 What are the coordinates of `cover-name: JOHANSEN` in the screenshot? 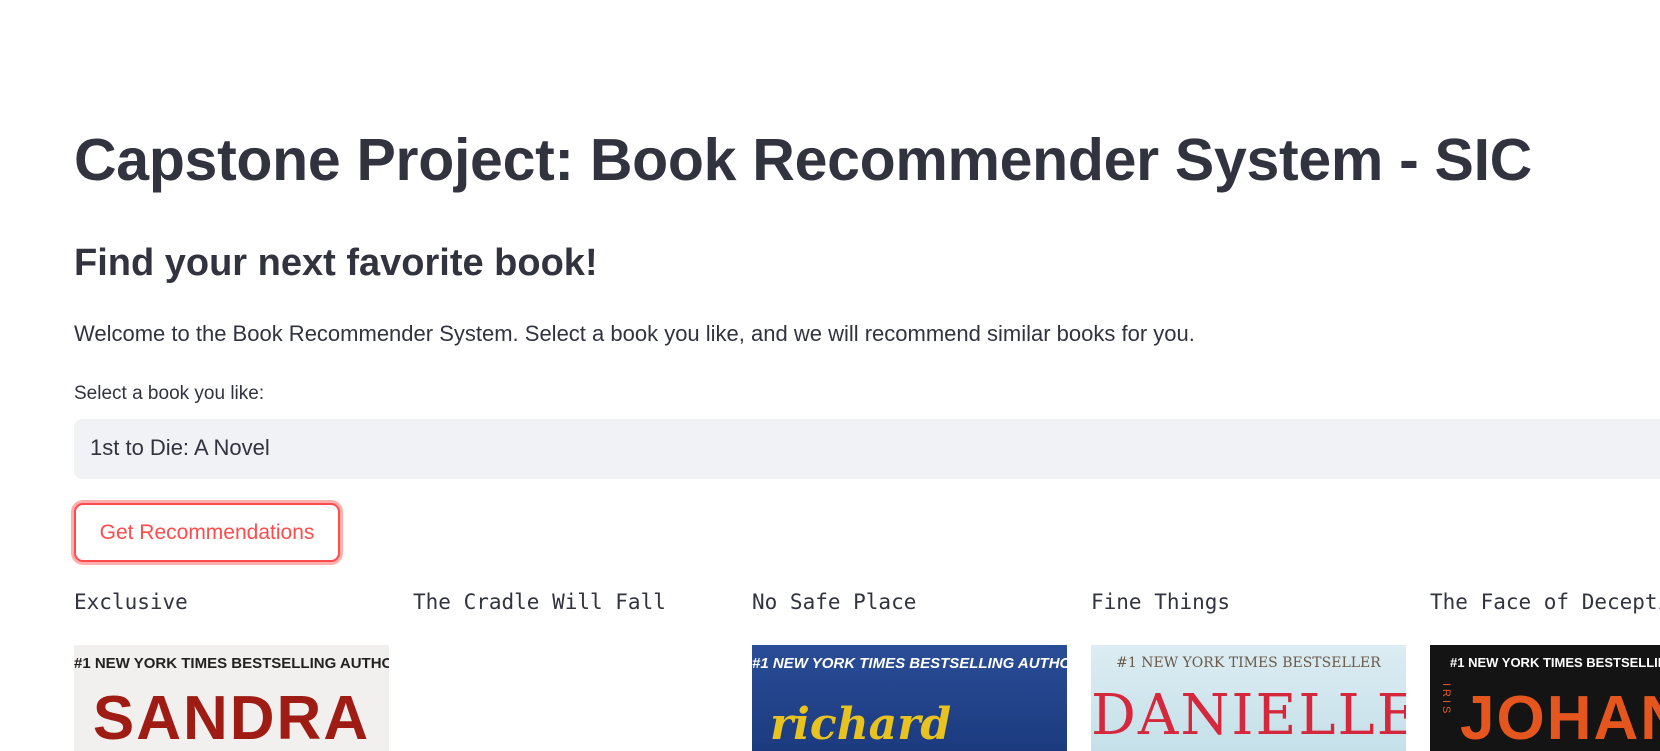 It's located at (1560, 717).